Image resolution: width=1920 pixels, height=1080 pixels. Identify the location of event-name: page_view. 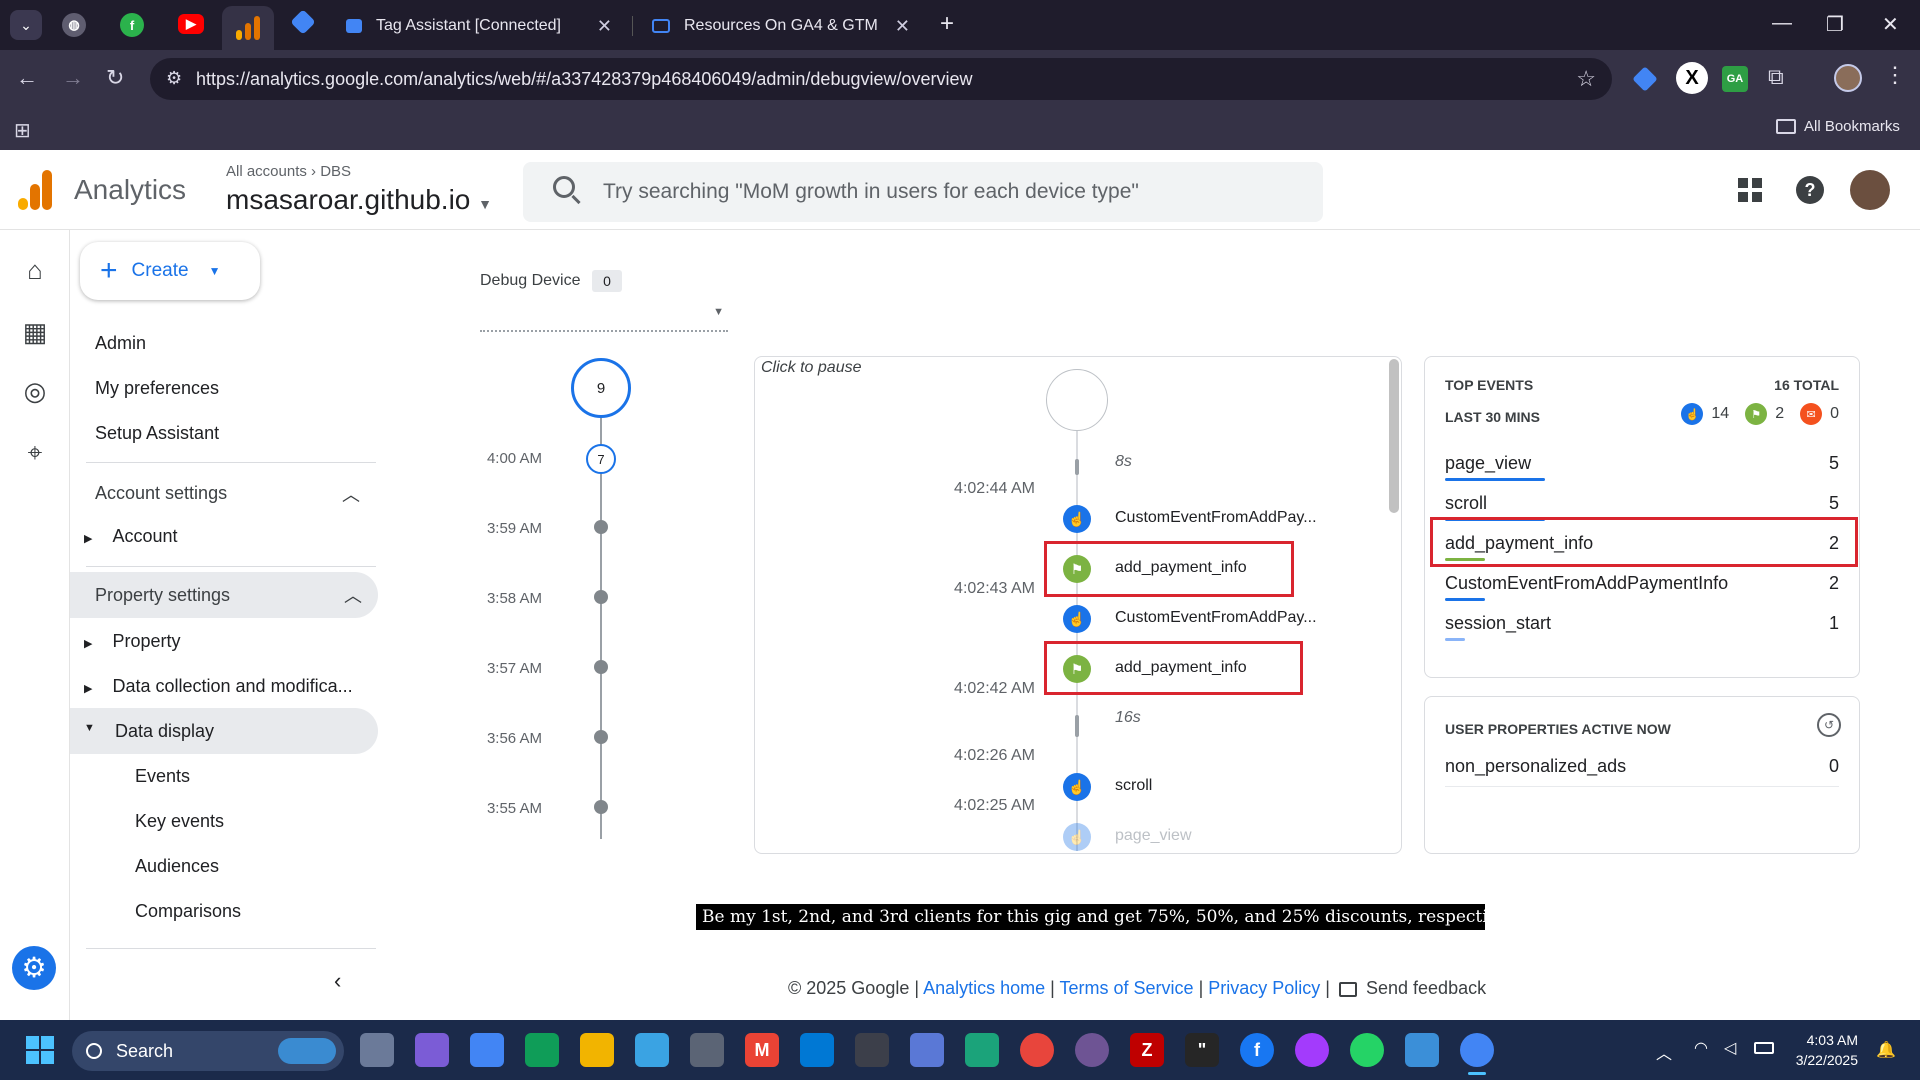
(1153, 836).